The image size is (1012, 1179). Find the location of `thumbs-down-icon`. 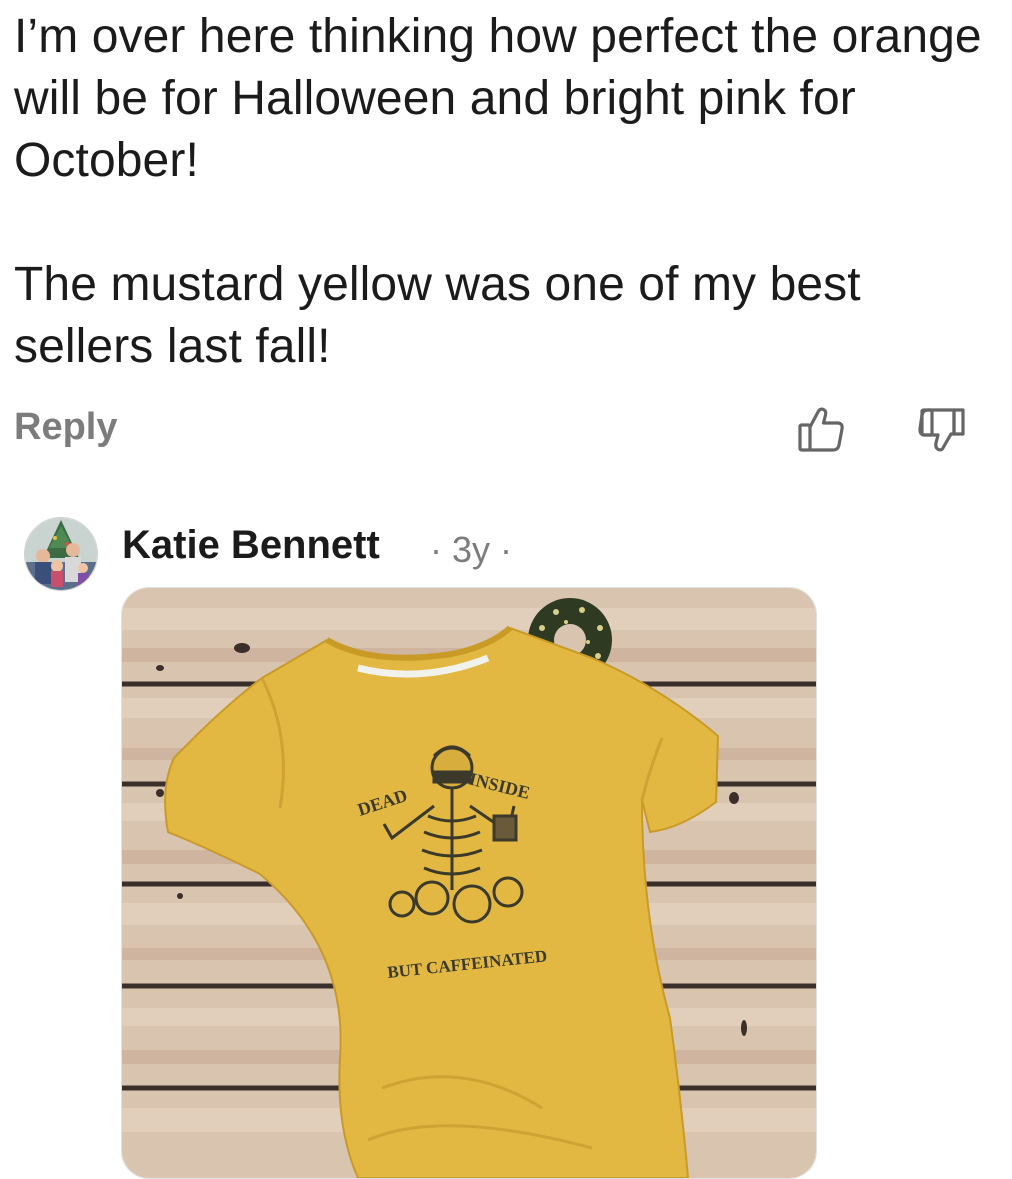

thumbs-down-icon is located at coordinates (942, 430).